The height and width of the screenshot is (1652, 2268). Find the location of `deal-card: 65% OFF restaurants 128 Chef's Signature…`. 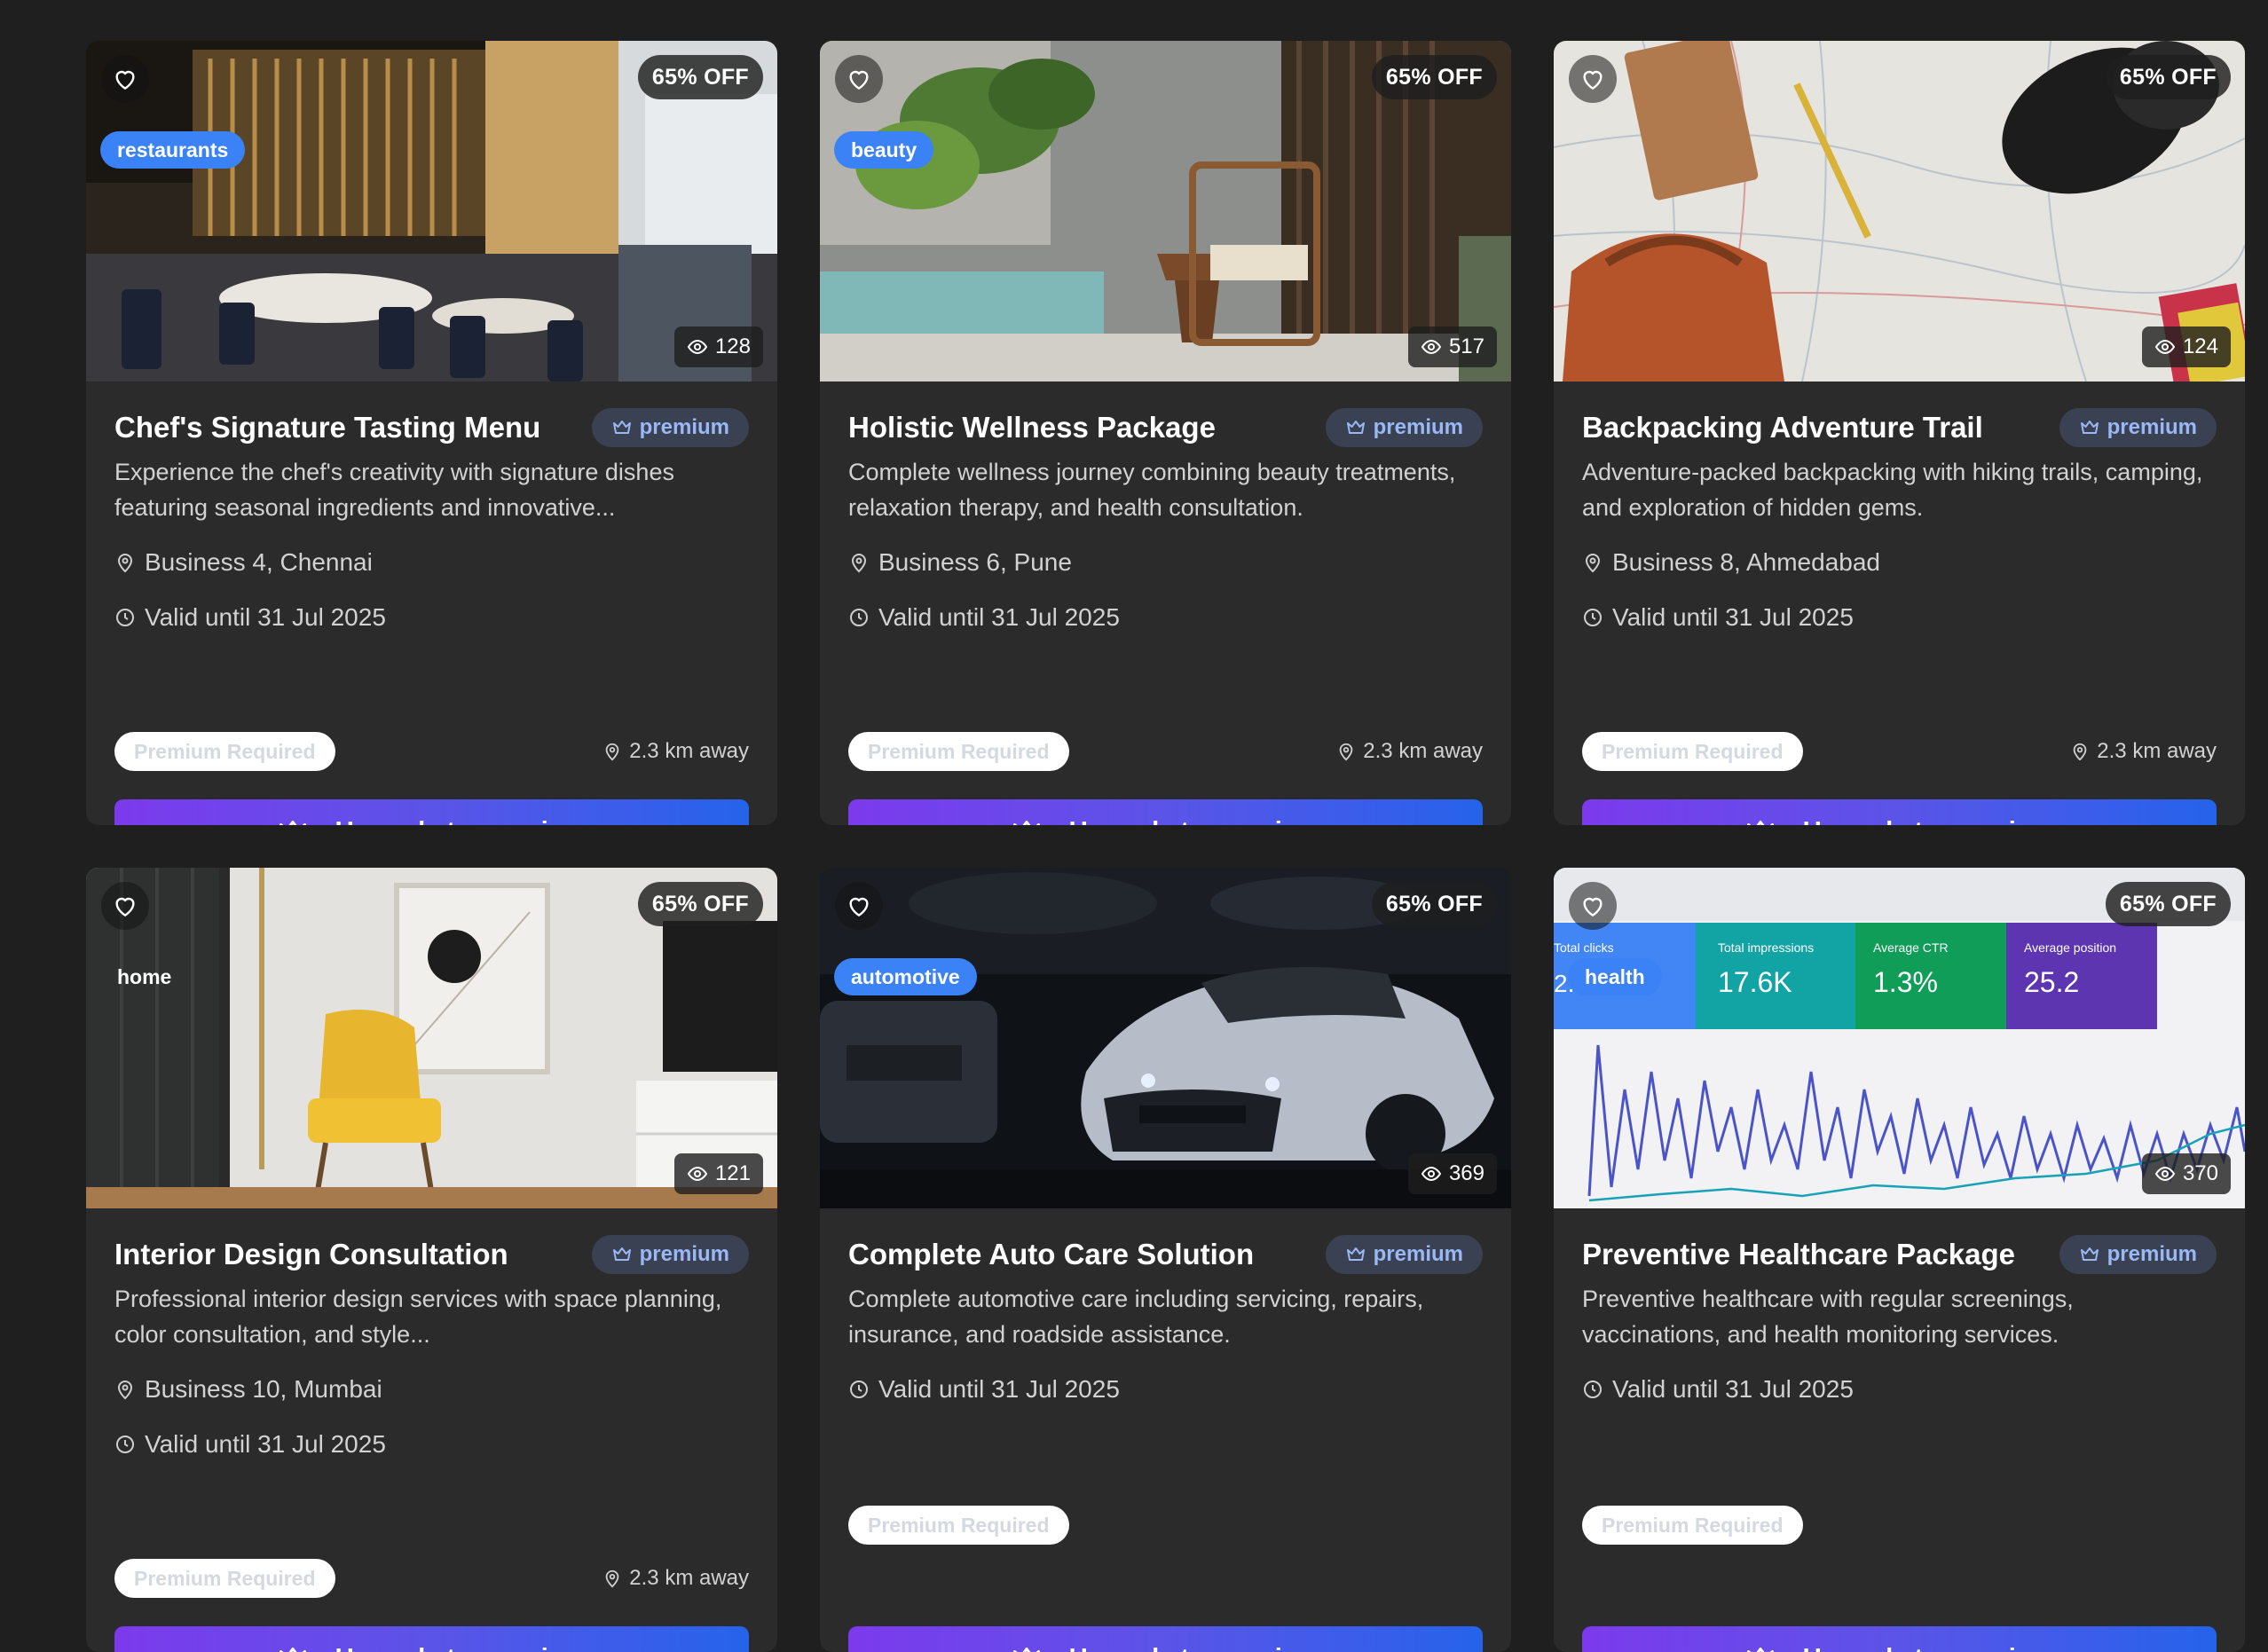

deal-card: 65% OFF restaurants 128 Chef's Signature… is located at coordinates (431, 433).